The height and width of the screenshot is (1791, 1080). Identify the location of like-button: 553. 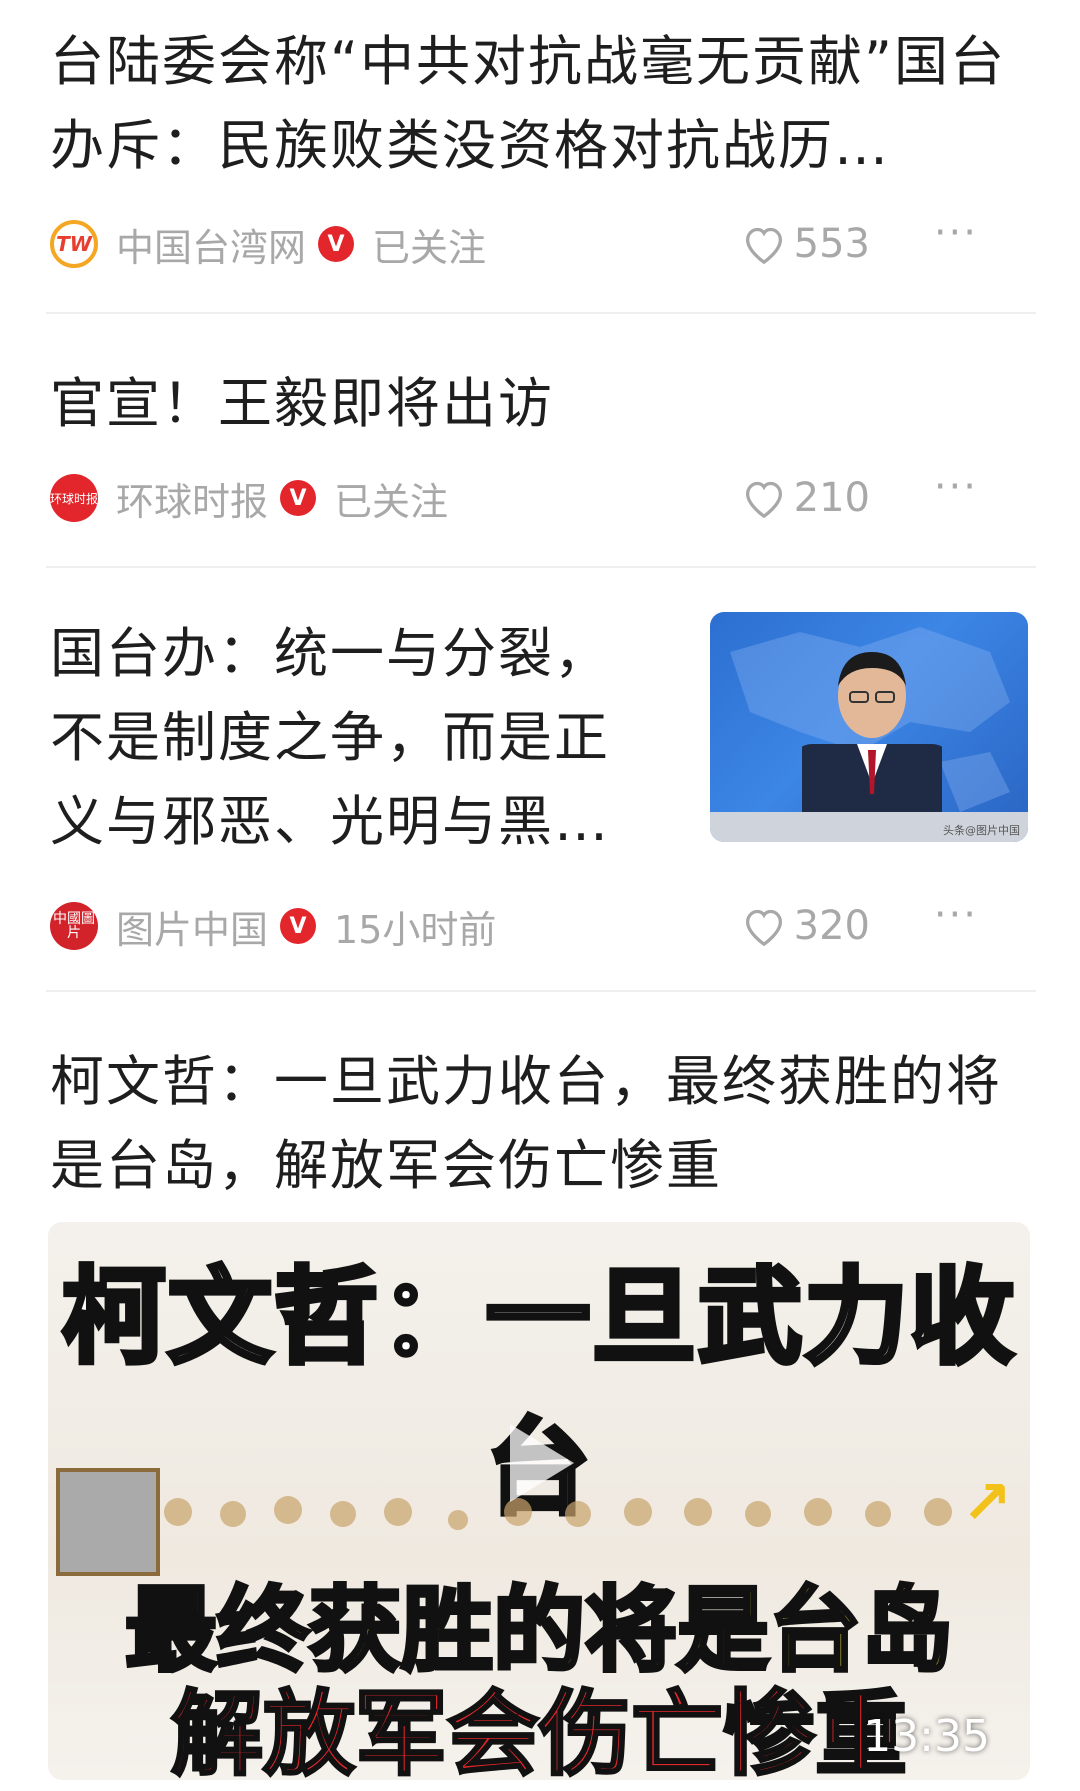
(806, 244).